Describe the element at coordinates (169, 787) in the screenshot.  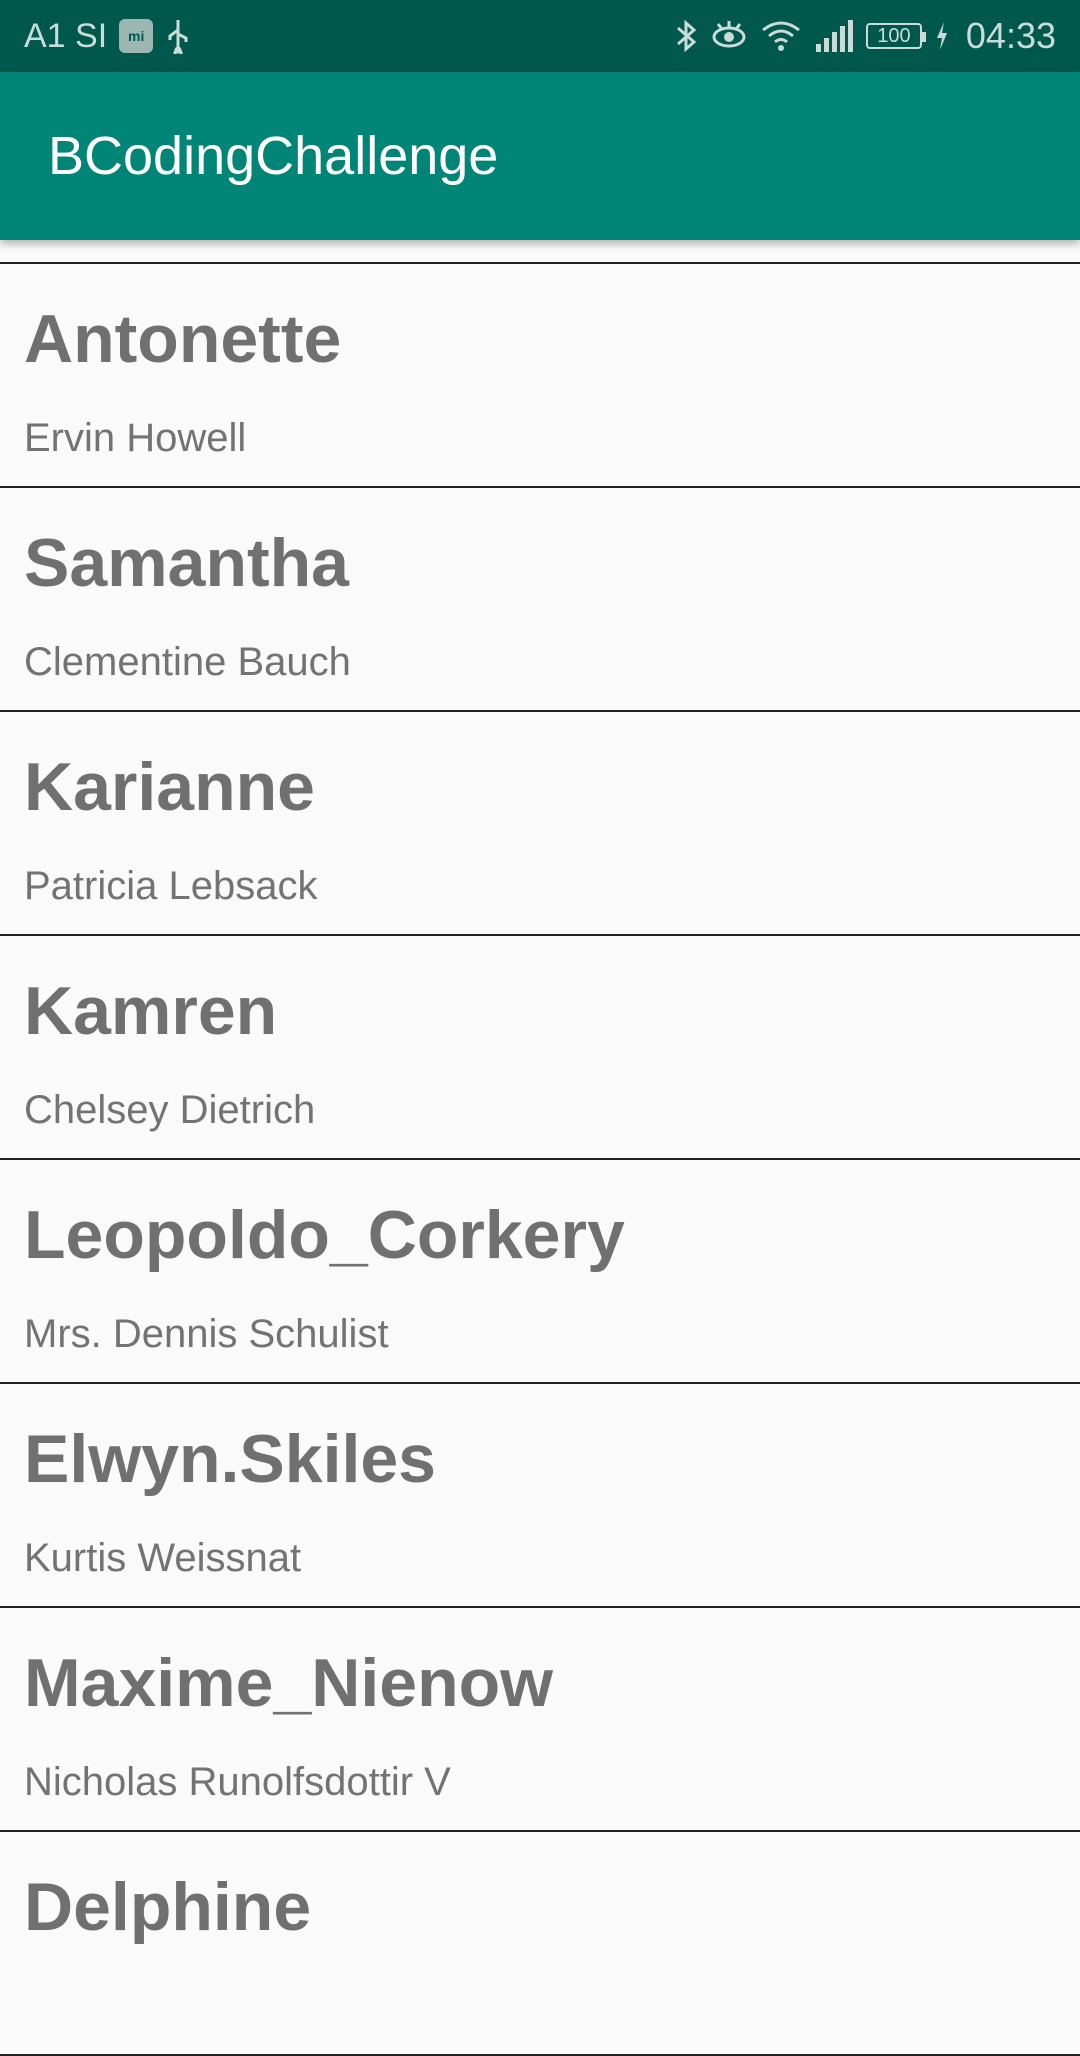
I see `item-username: Karianne` at that location.